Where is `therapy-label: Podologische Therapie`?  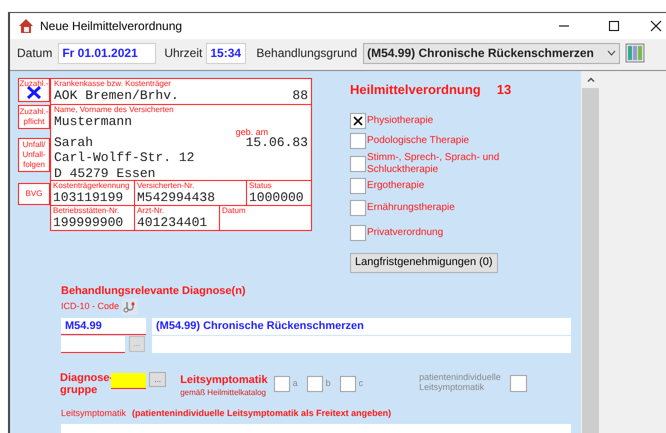 therapy-label: Podologische Therapie is located at coordinates (418, 140).